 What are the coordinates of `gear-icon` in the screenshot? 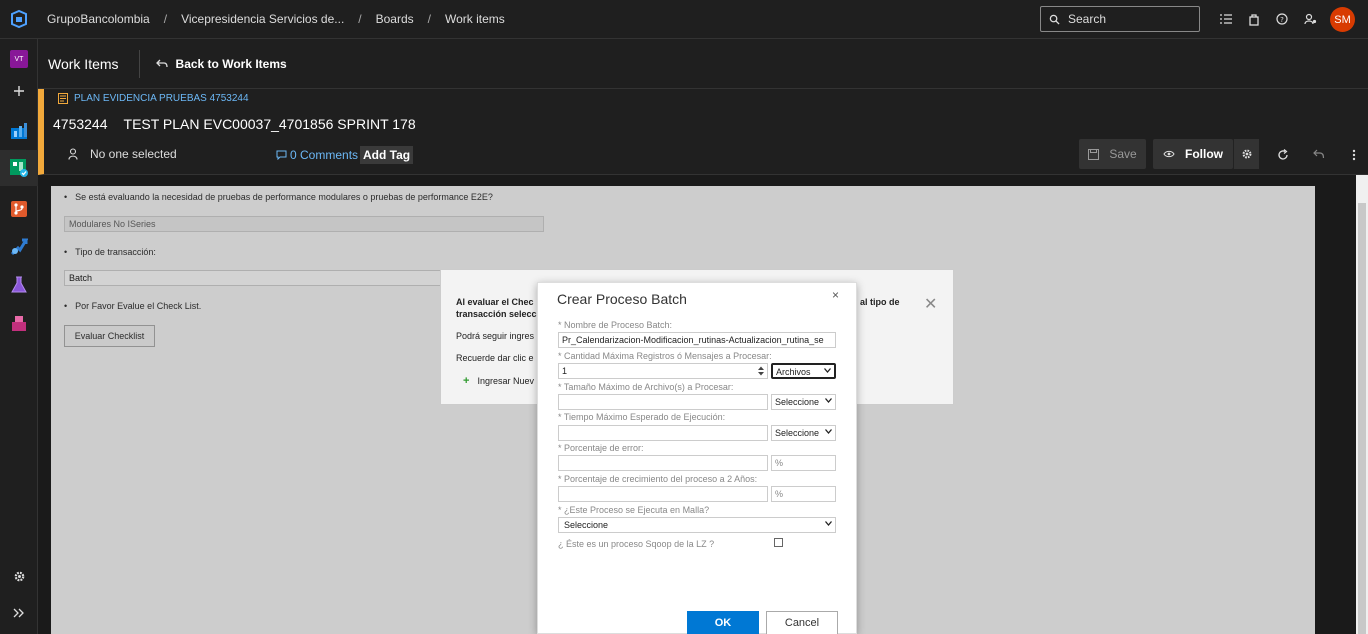 It's located at (1246, 154).